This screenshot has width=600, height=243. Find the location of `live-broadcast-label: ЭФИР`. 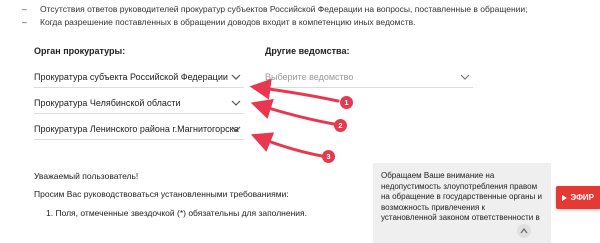

live-broadcast-label: ЭФИР is located at coordinates (582, 197).